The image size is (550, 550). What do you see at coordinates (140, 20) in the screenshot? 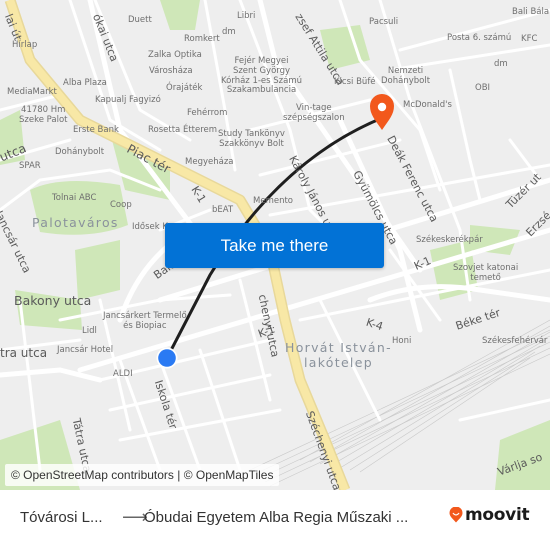
I see `poi-label: Duett` at bounding box center [140, 20].